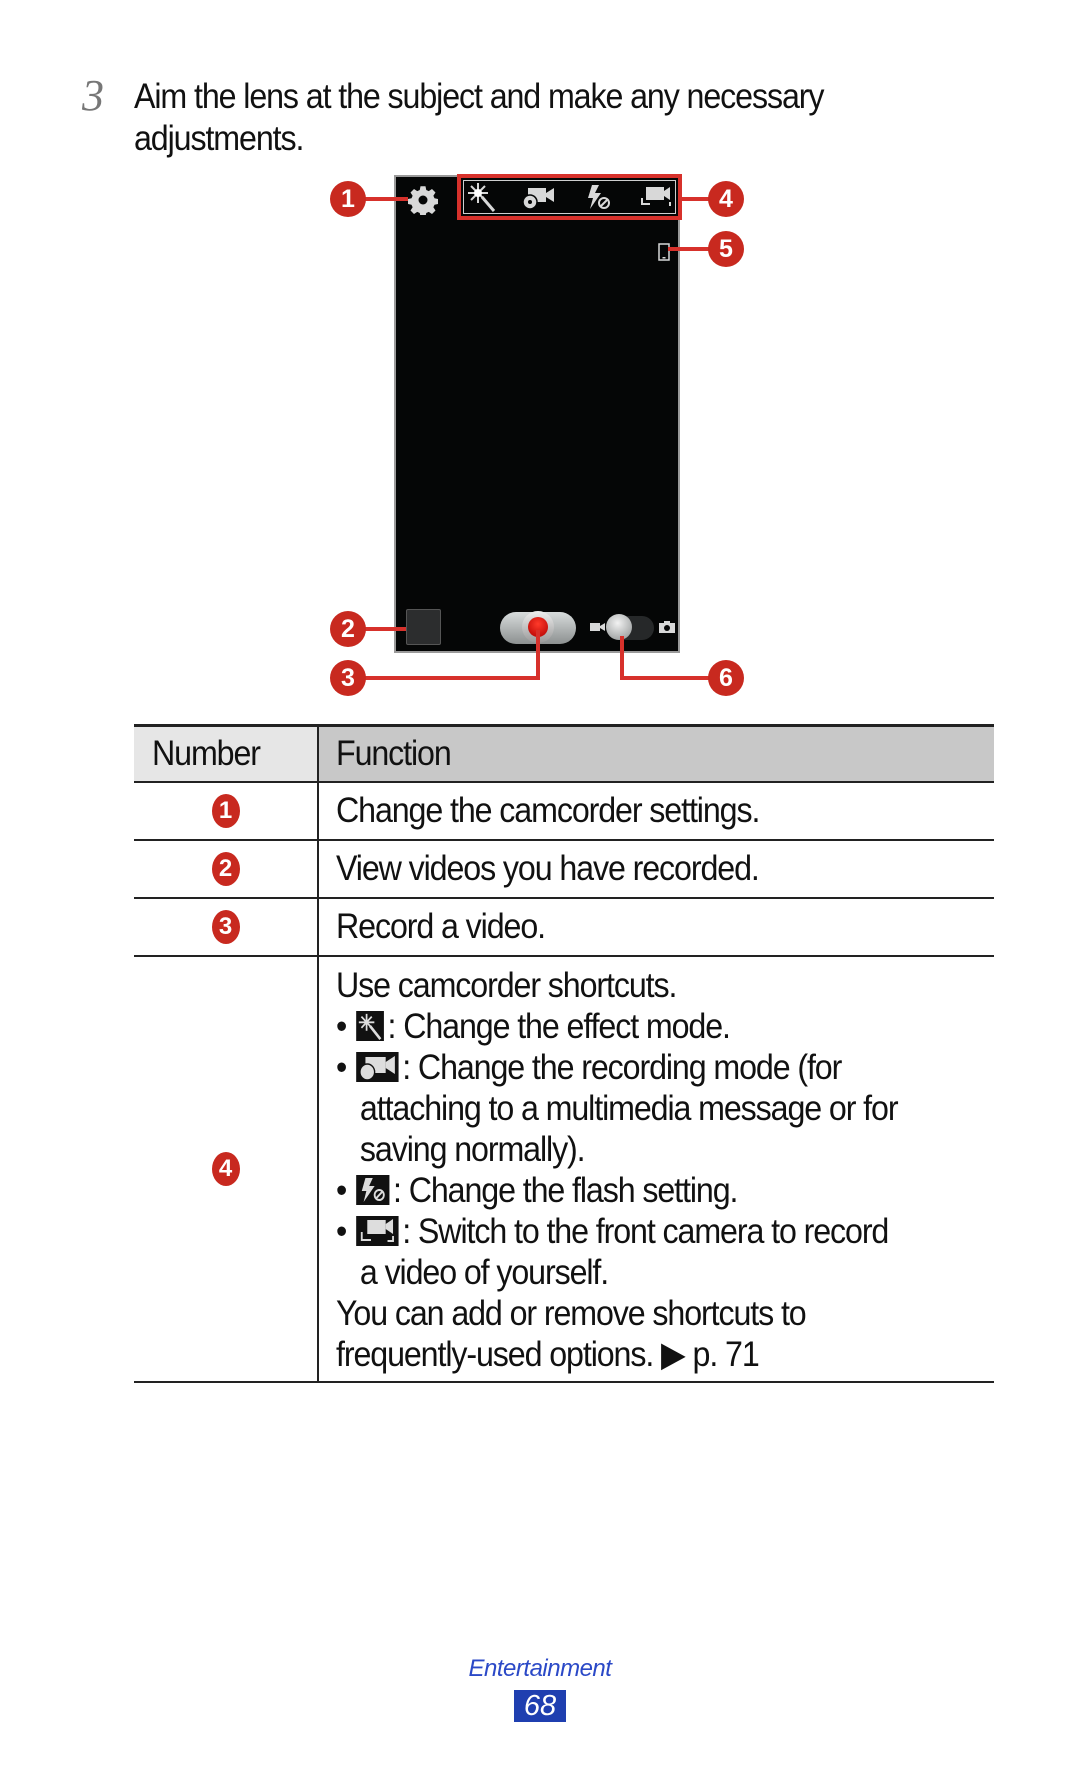 This screenshot has width=1080, height=1771. What do you see at coordinates (622, 658) in the screenshot?
I see `callout-6-line-v` at bounding box center [622, 658].